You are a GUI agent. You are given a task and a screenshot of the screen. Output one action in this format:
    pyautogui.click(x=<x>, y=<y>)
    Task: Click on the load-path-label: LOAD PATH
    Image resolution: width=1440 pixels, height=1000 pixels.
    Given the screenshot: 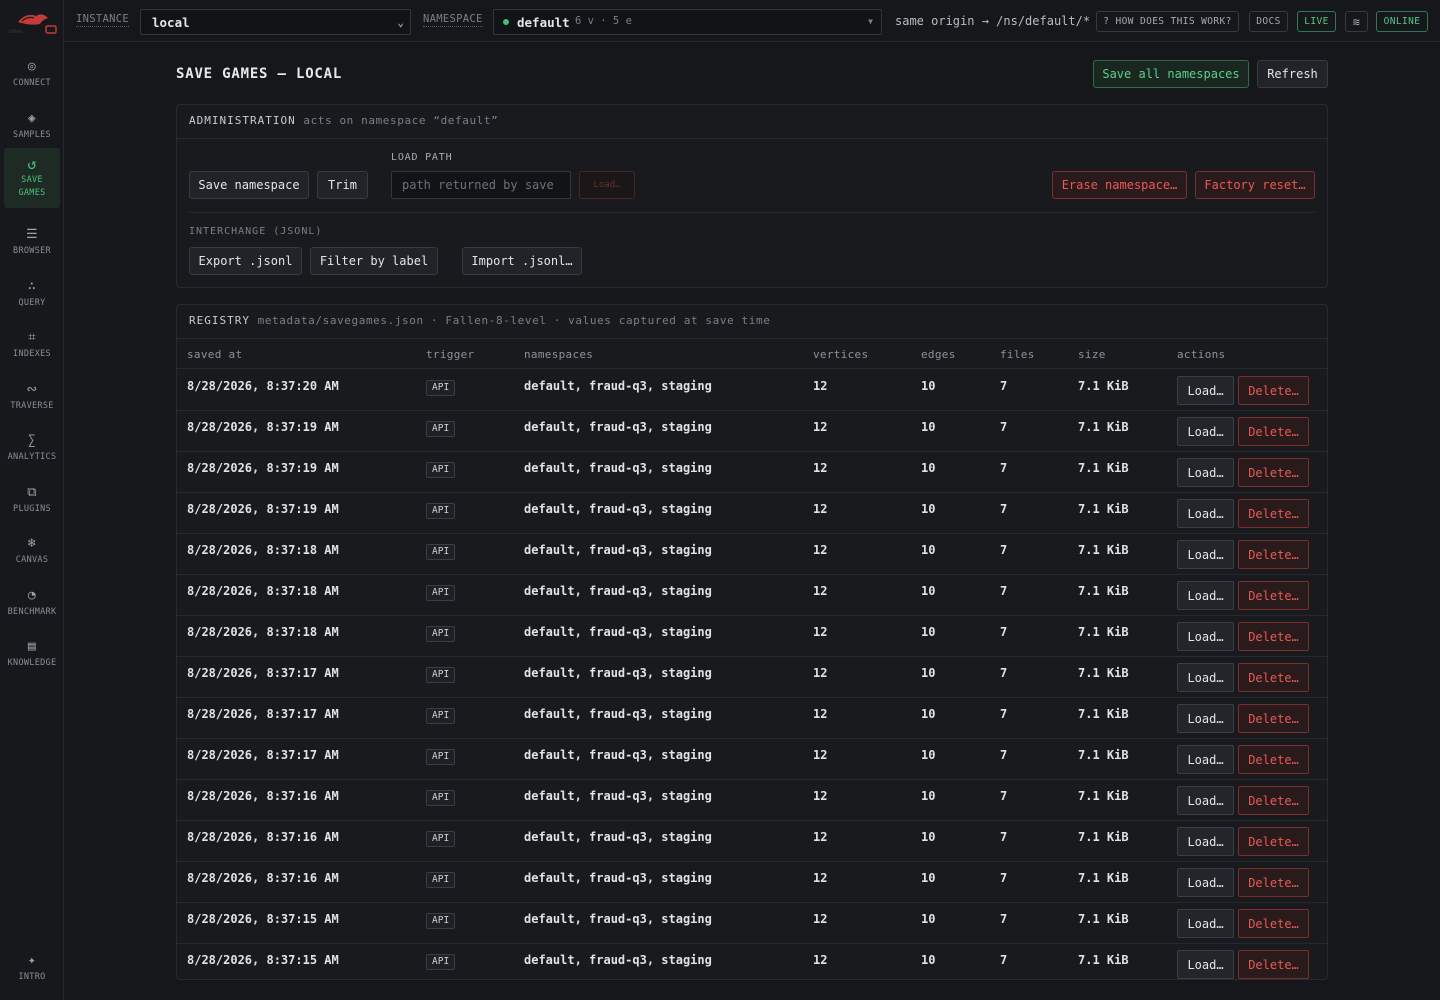 What is the action you would take?
    pyautogui.click(x=422, y=157)
    